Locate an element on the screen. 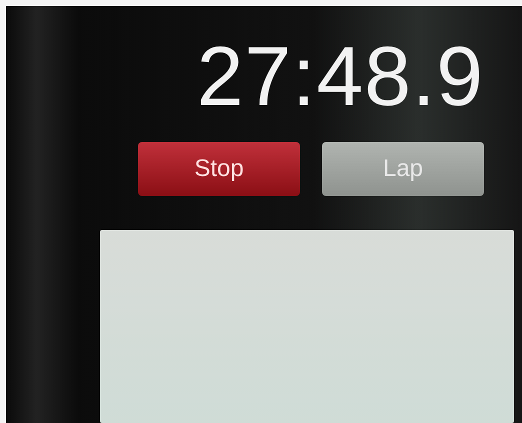  stop-button: Stop is located at coordinates (219, 169).